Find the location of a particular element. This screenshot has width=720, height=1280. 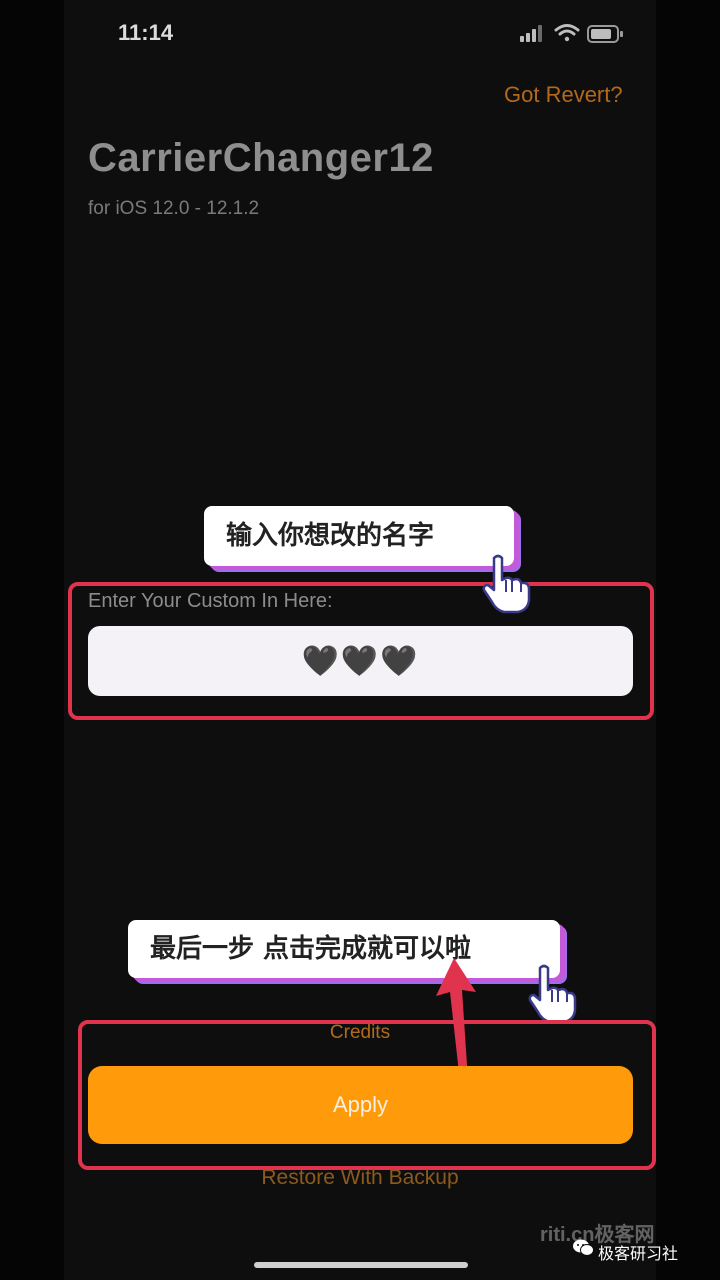

home-indicator is located at coordinates (361, 1265).